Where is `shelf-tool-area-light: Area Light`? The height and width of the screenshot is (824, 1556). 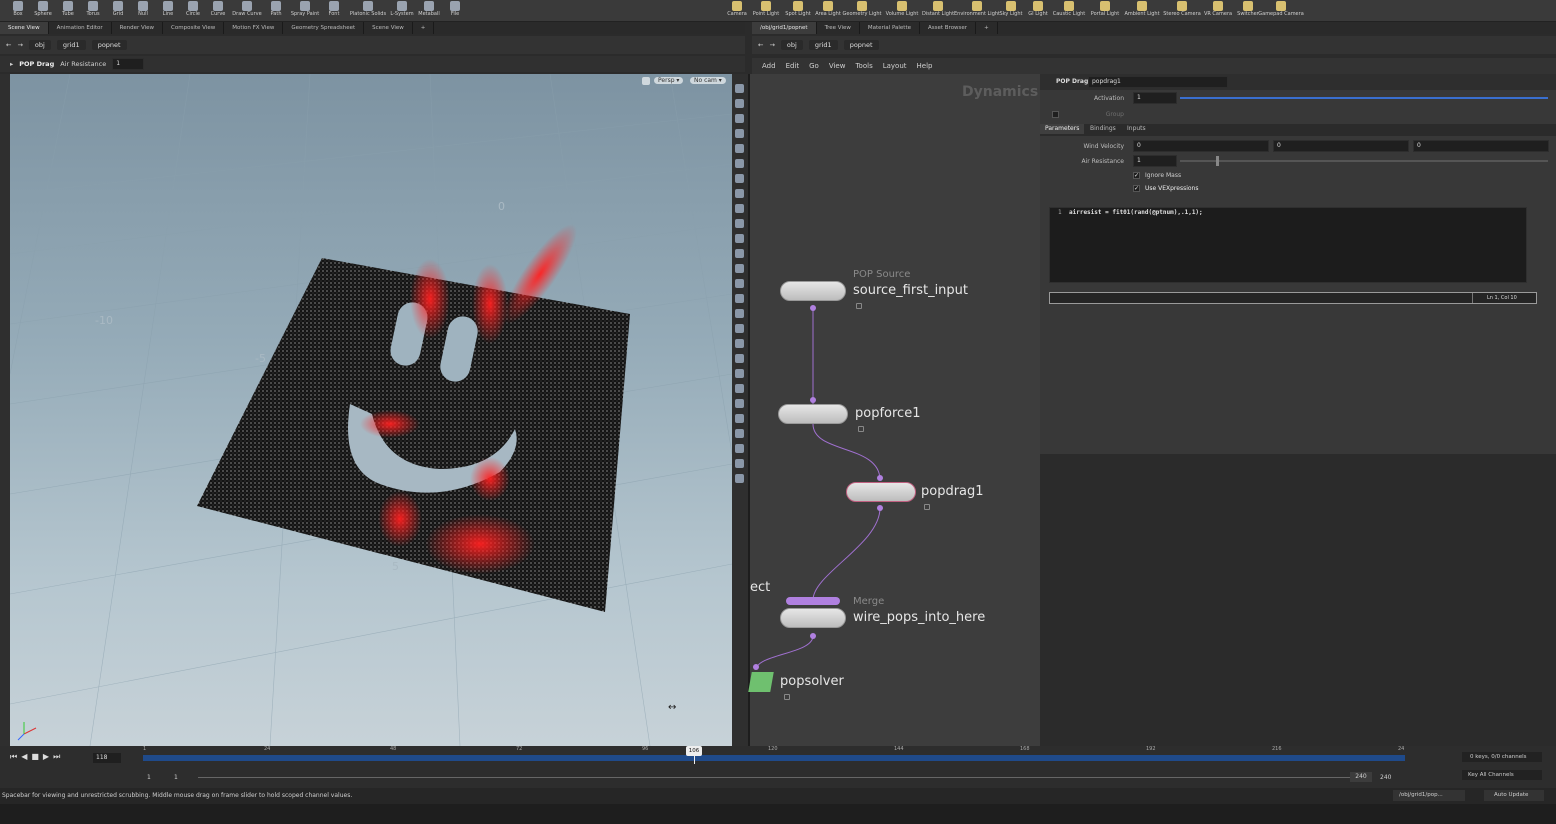 shelf-tool-area-light: Area Light is located at coordinates (828, 11).